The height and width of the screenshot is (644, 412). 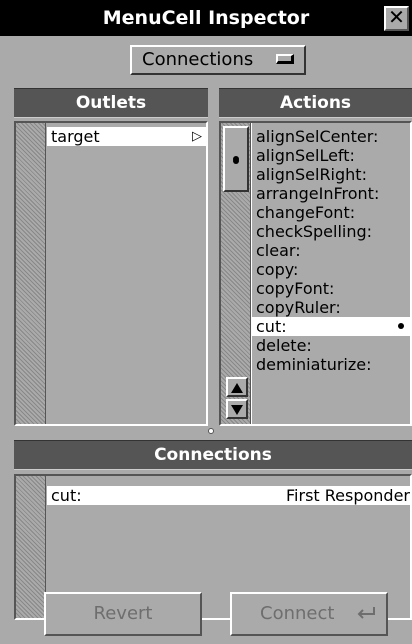 I want to click on actions-header-label: Actions, so click(x=315, y=103).